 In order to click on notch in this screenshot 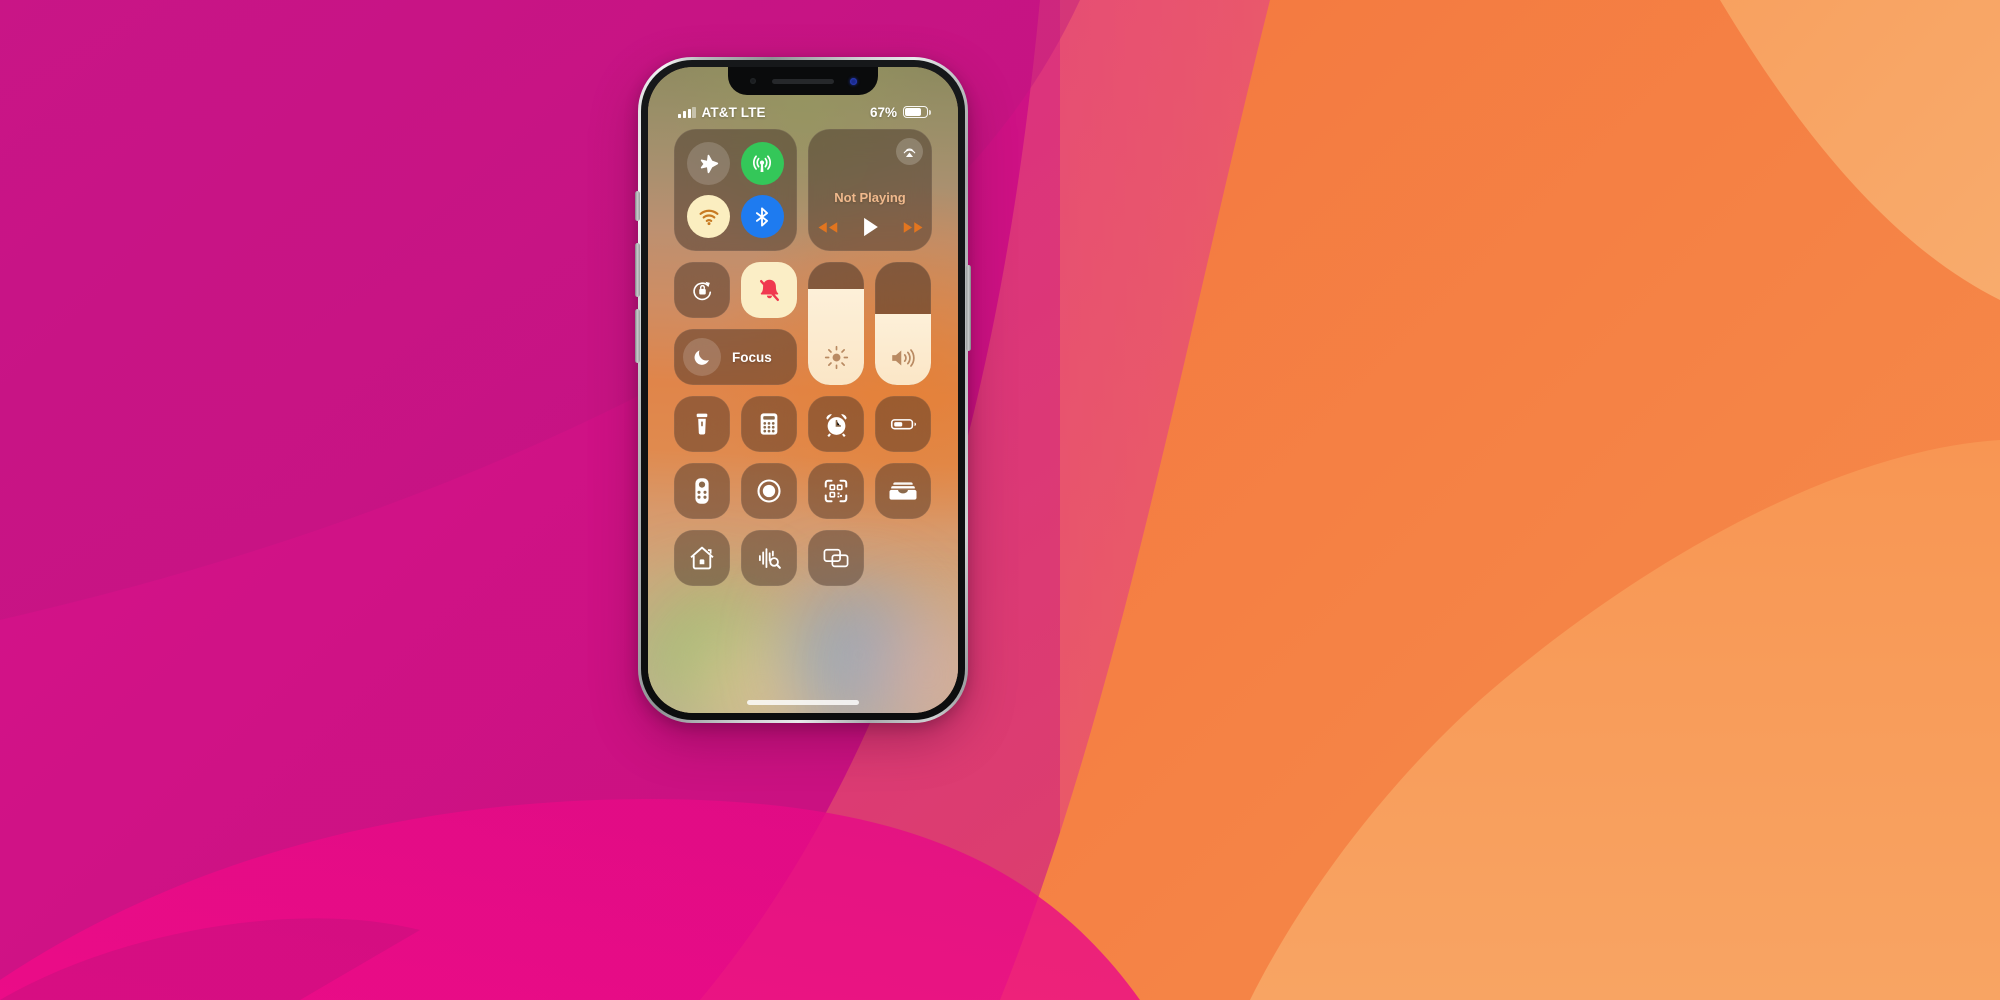, I will do `click(803, 81)`.